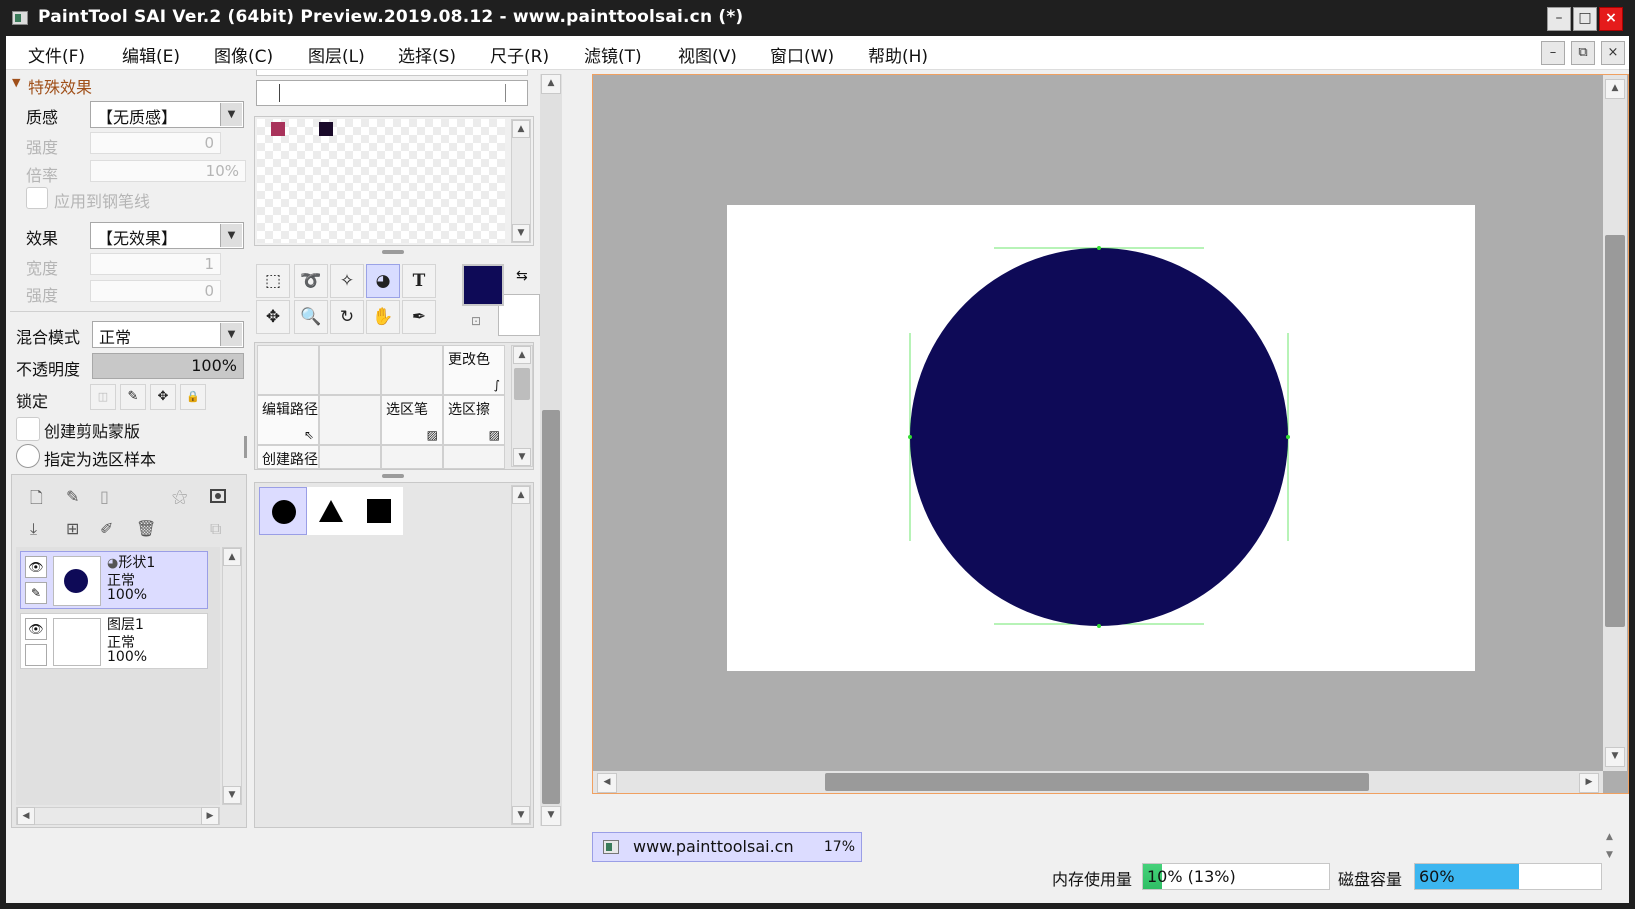 The height and width of the screenshot is (909, 1635). I want to click on effect-icon: ⚝, so click(180, 497).